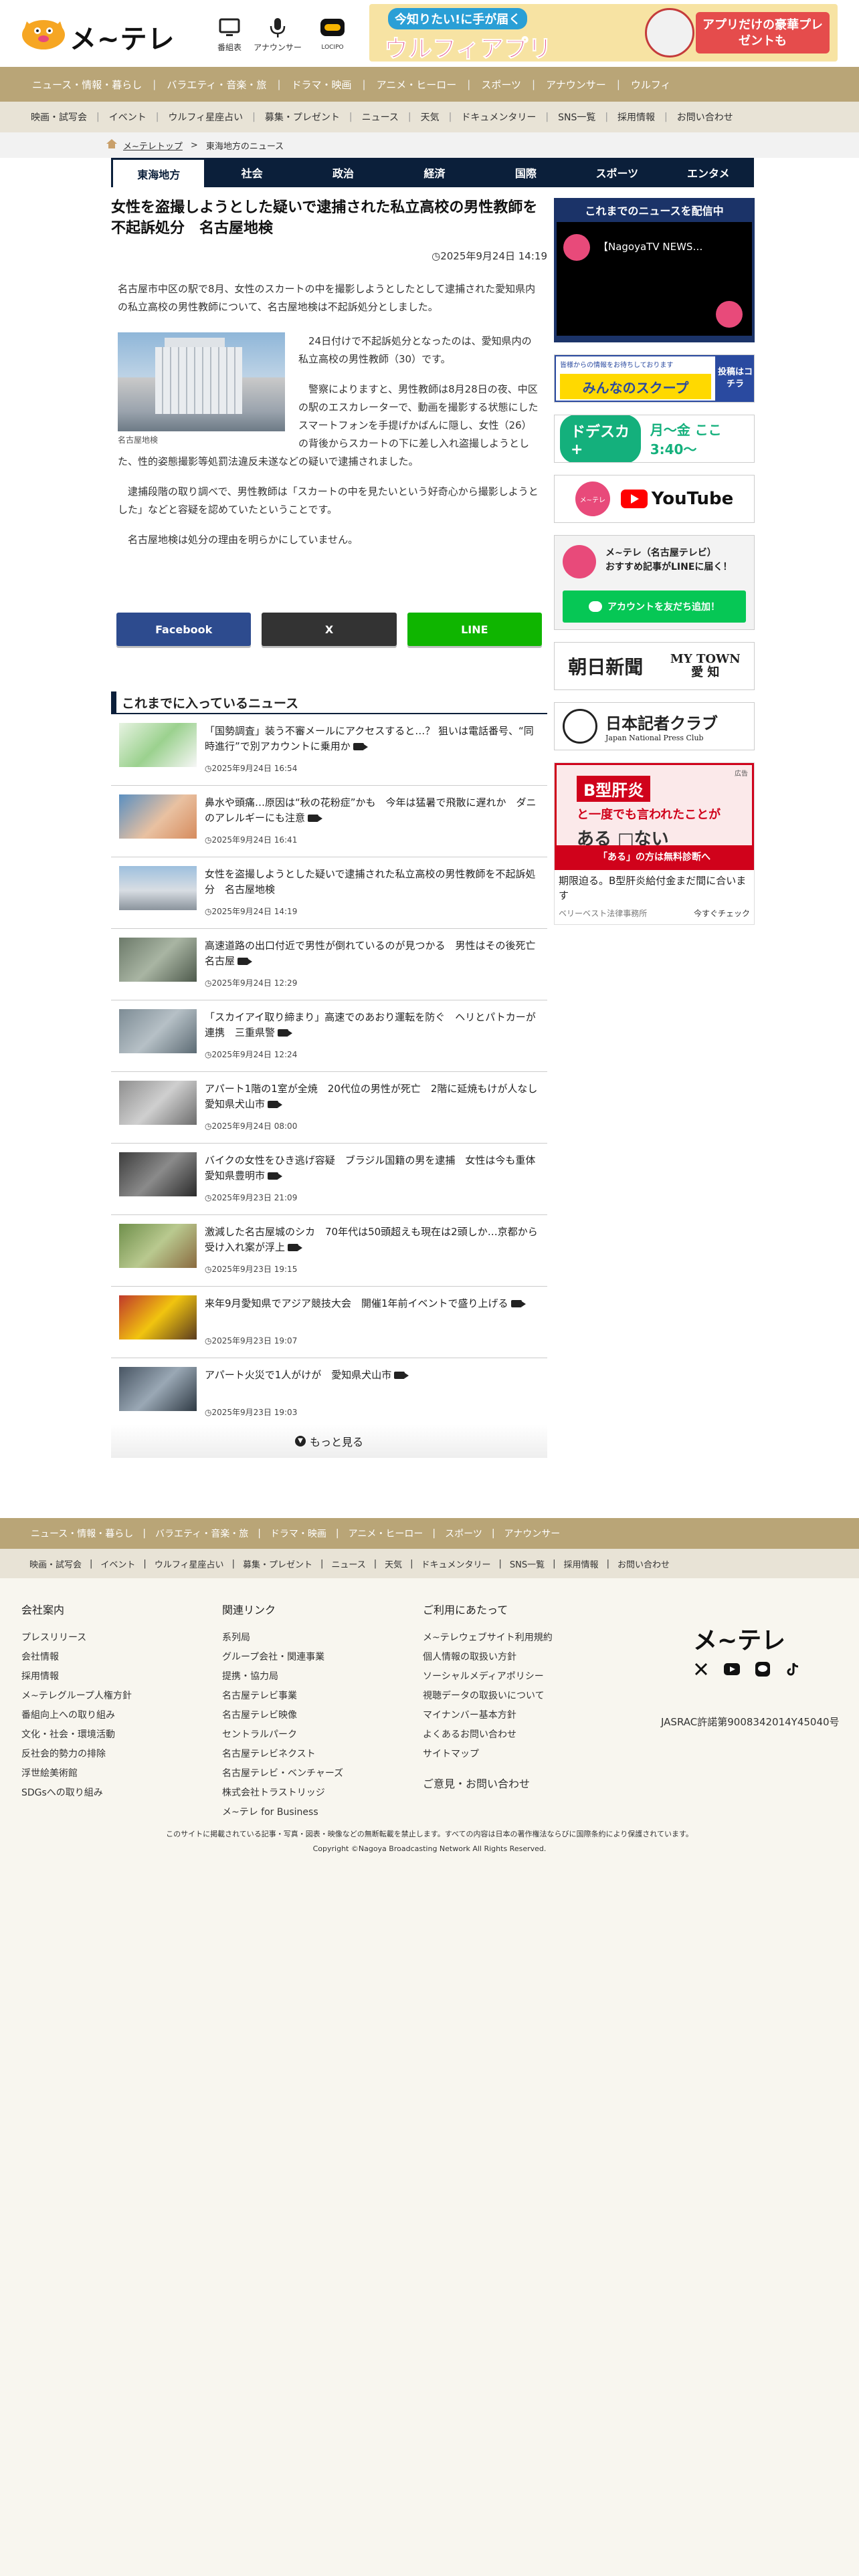  What do you see at coordinates (516, 1657) in the screenshot?
I see `footer-link: 個人情報の取扱い方針` at bounding box center [516, 1657].